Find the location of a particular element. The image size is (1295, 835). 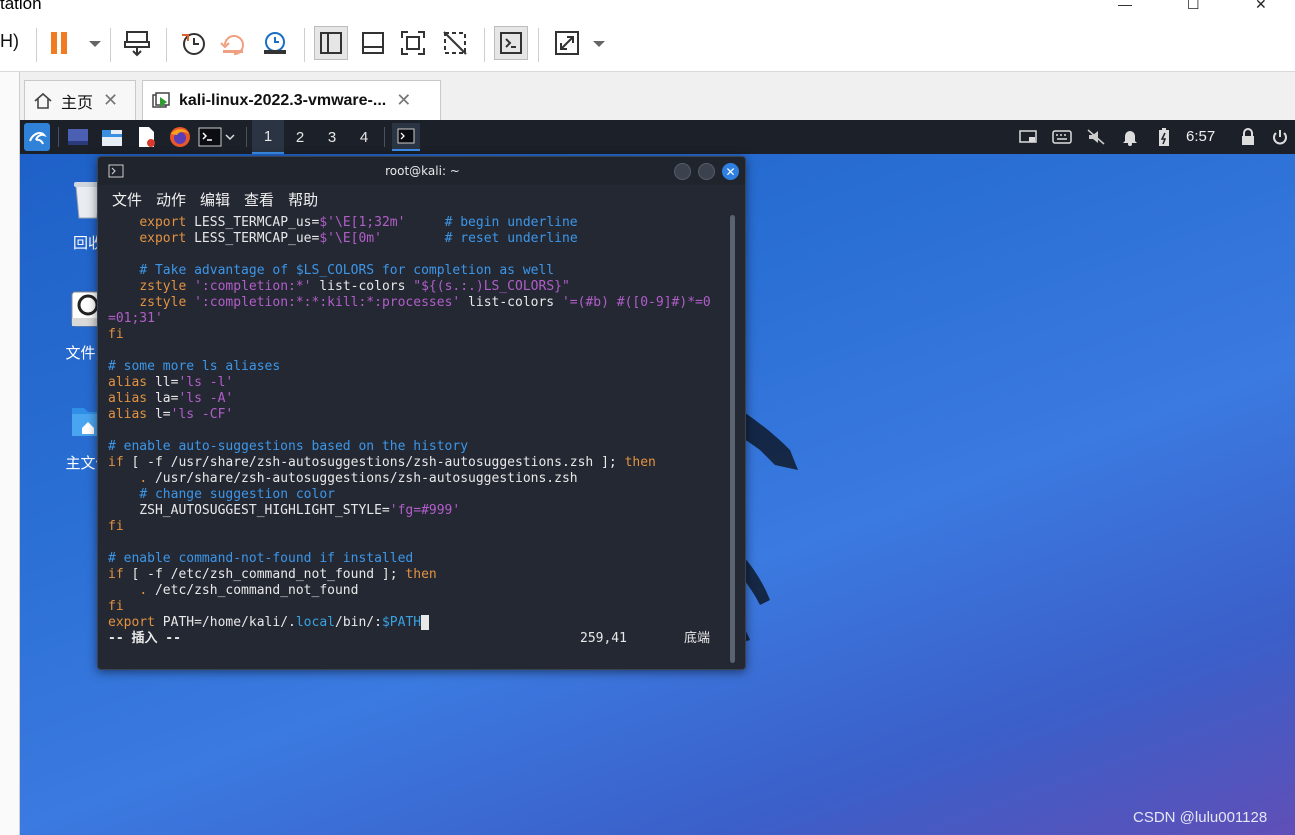

minimize-button is located at coordinates (682, 171).